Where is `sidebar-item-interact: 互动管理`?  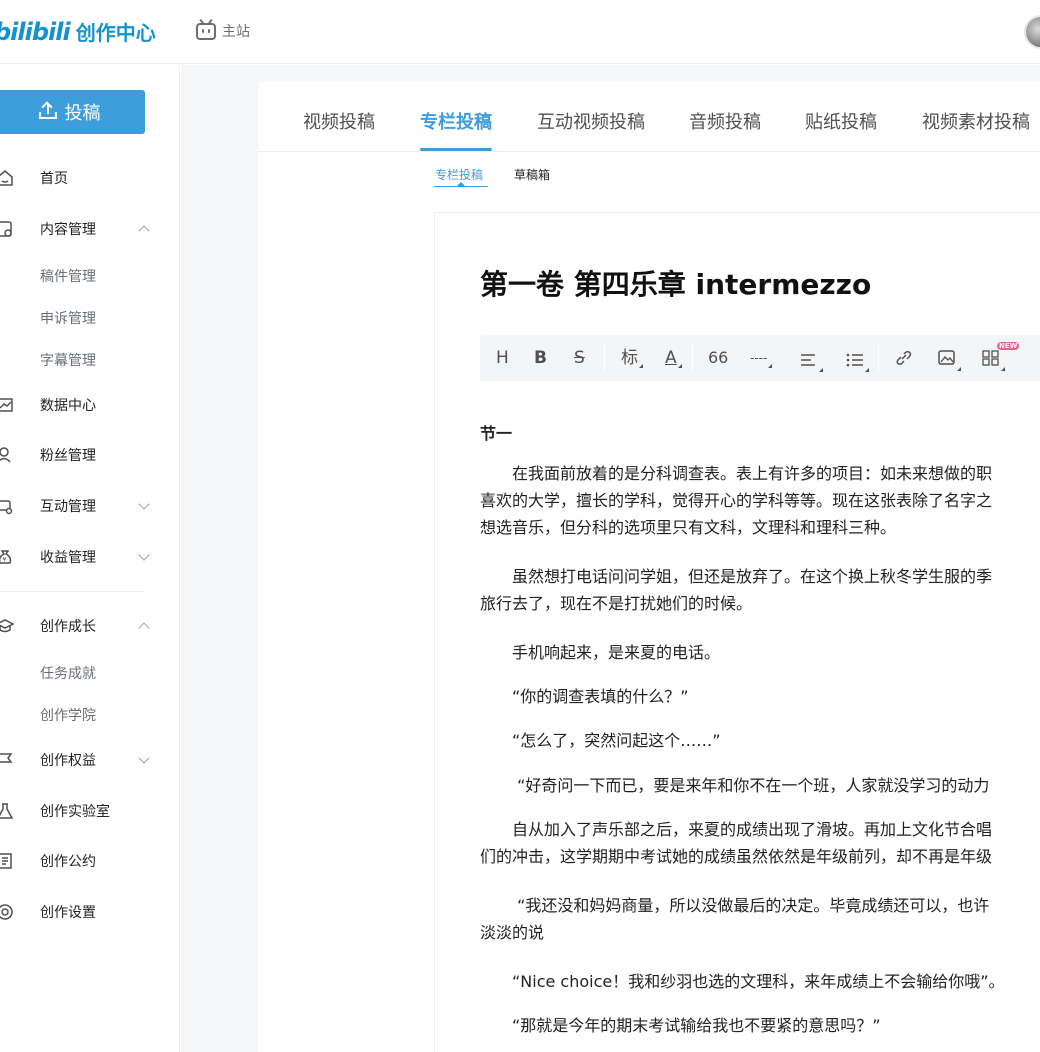
sidebar-item-interact: 互动管理 is located at coordinates (85, 506).